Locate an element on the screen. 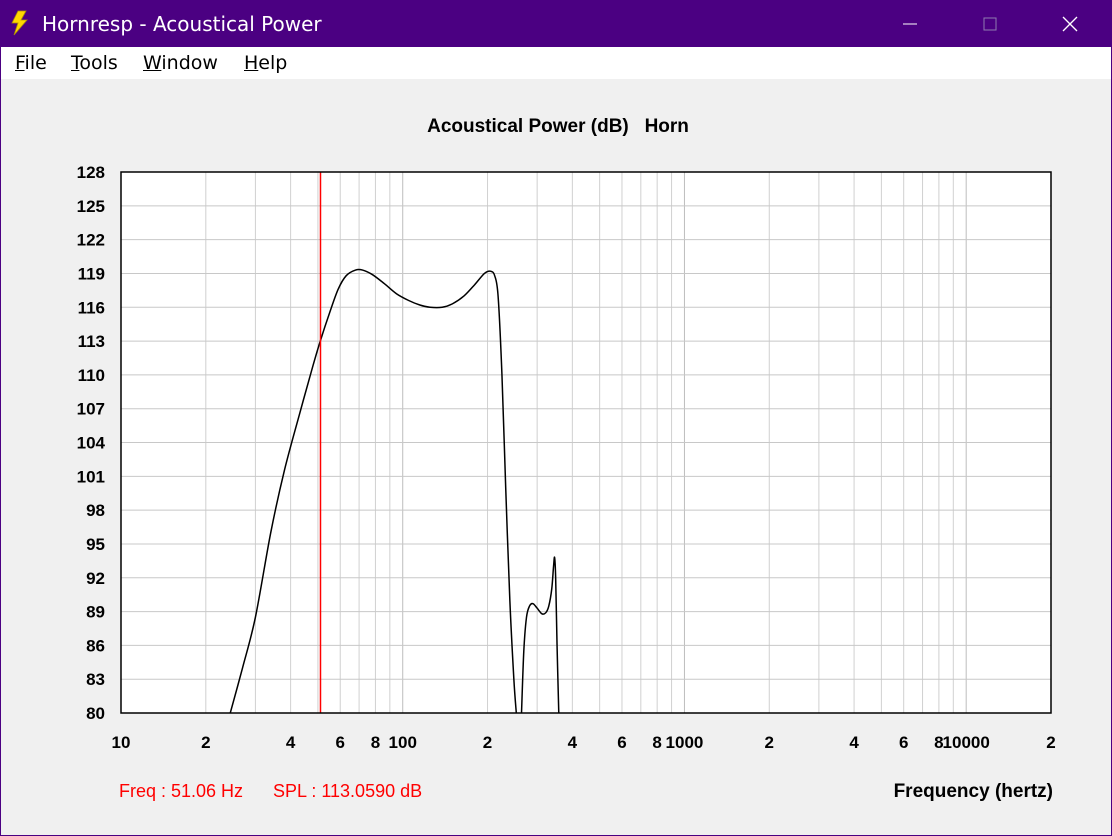  status-freq: Freq : 51.06 Hz is located at coordinates (181, 791).